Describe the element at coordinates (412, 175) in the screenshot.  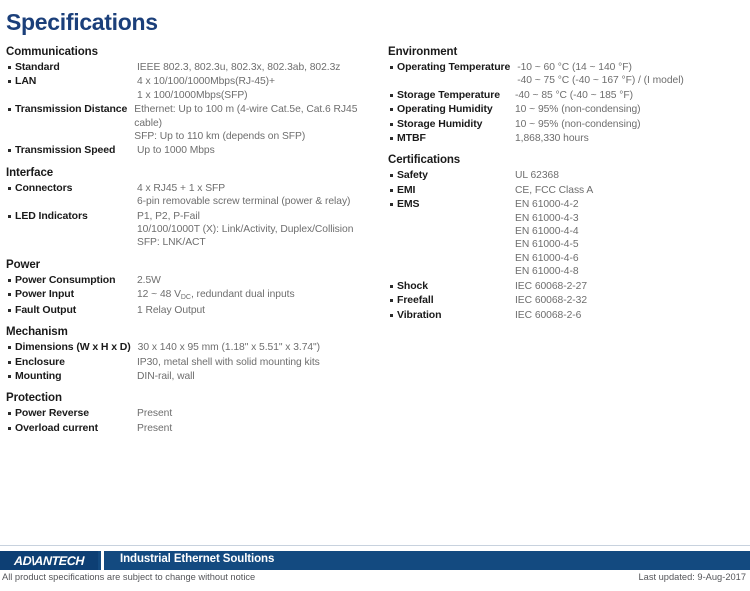
I see `spec-label: Safety` at that location.